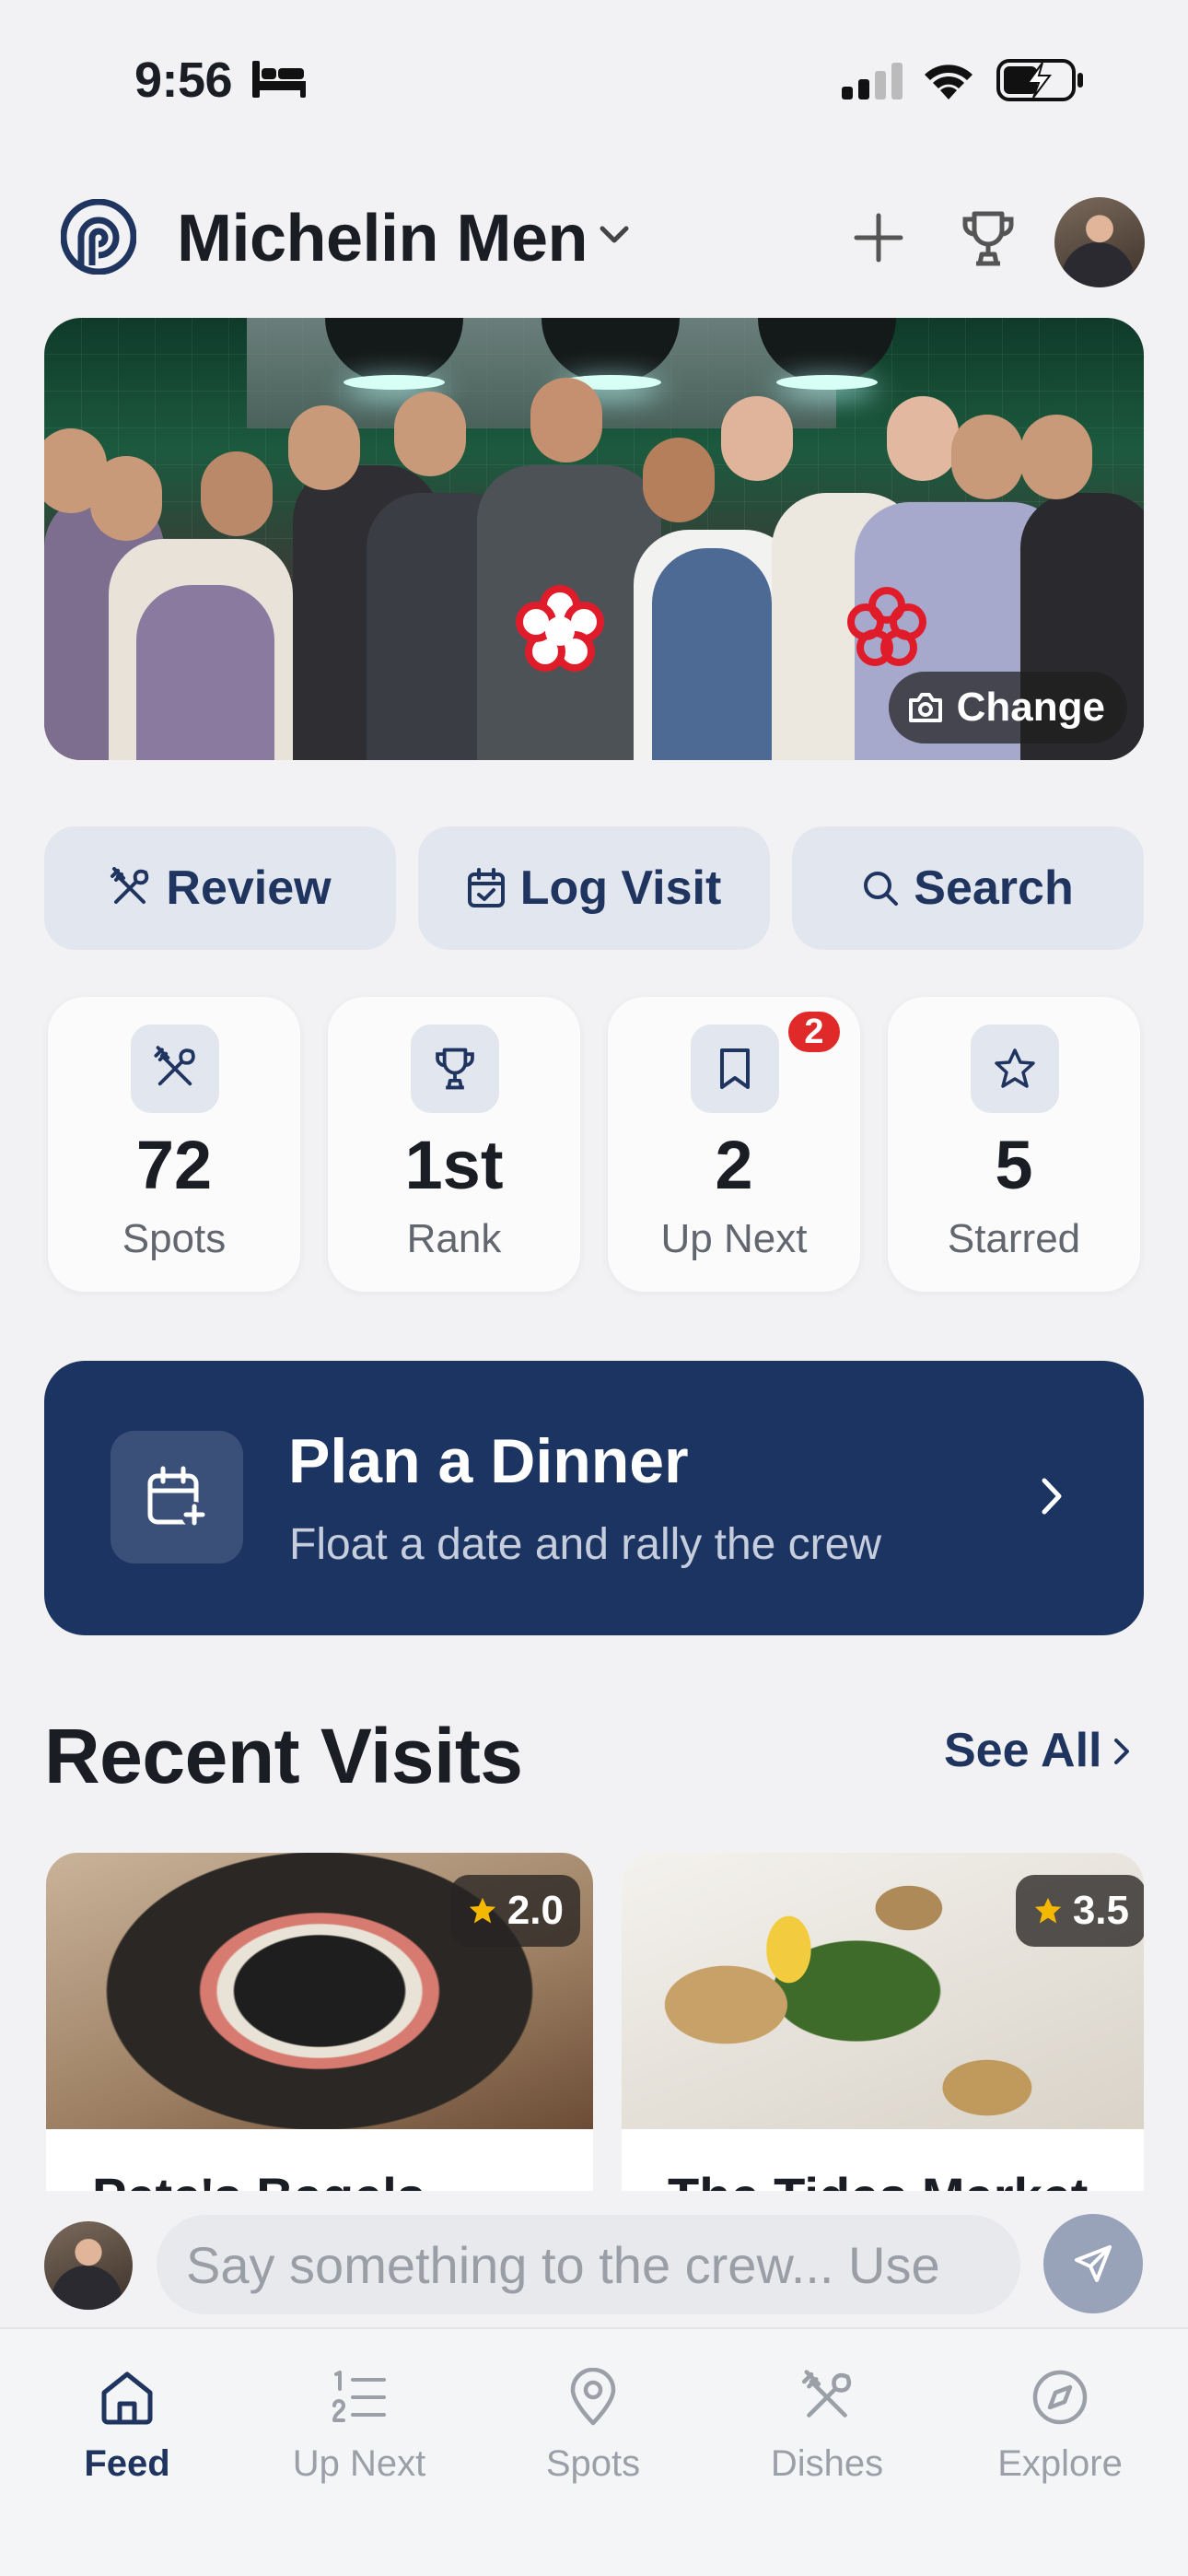  Describe the element at coordinates (1014, 1238) in the screenshot. I see `stat-label: Starred` at that location.